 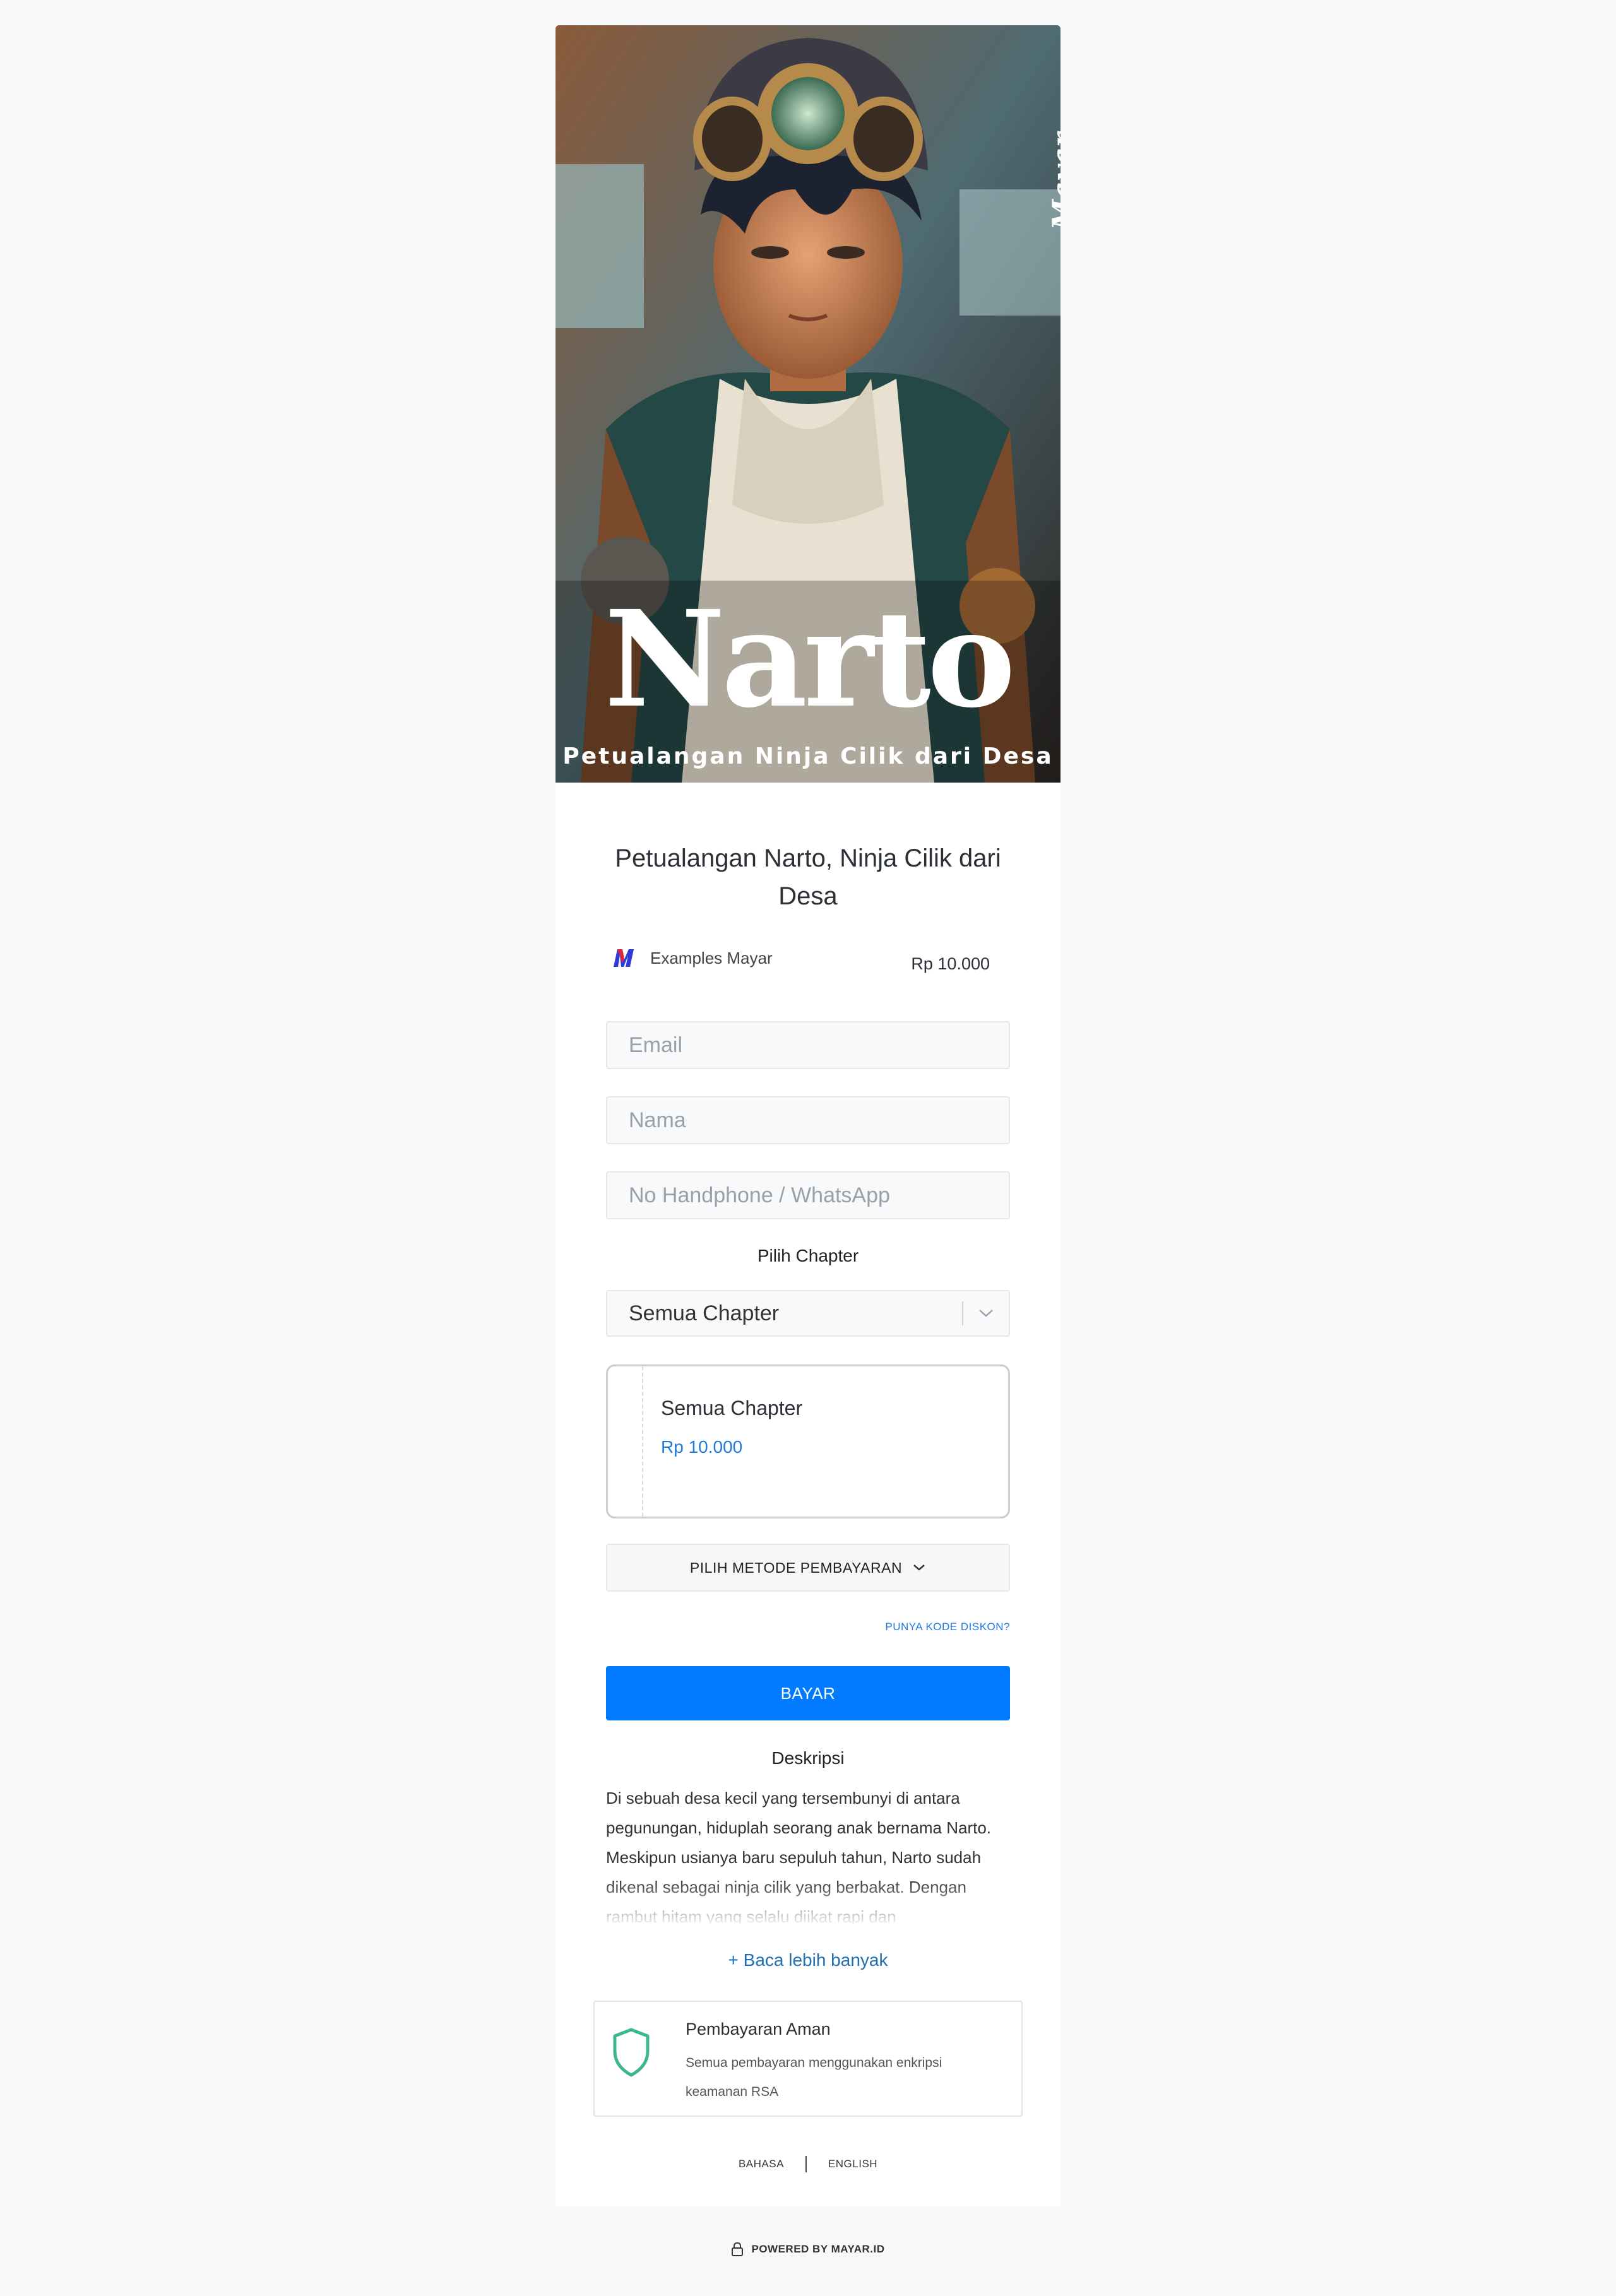 What do you see at coordinates (737, 2249) in the screenshot?
I see `lock-icon` at bounding box center [737, 2249].